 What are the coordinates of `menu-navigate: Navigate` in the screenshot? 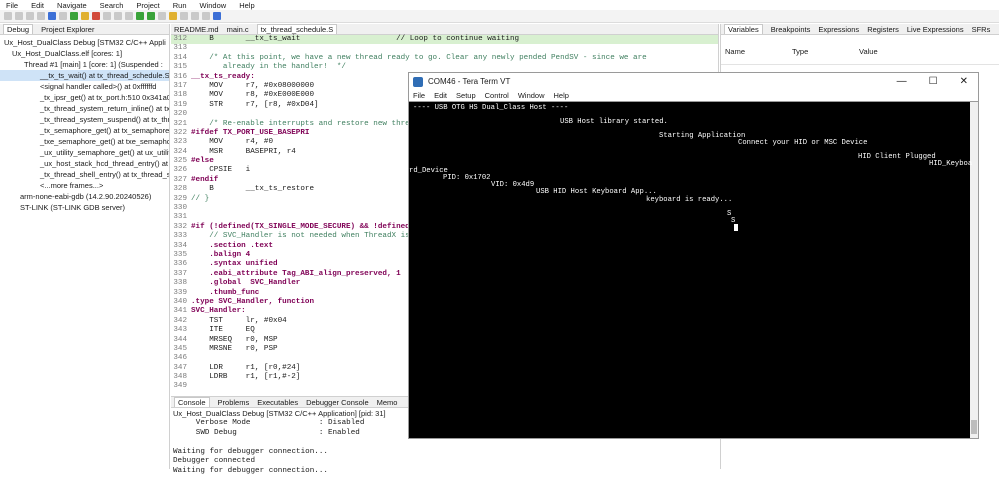 It's located at (72, 5).